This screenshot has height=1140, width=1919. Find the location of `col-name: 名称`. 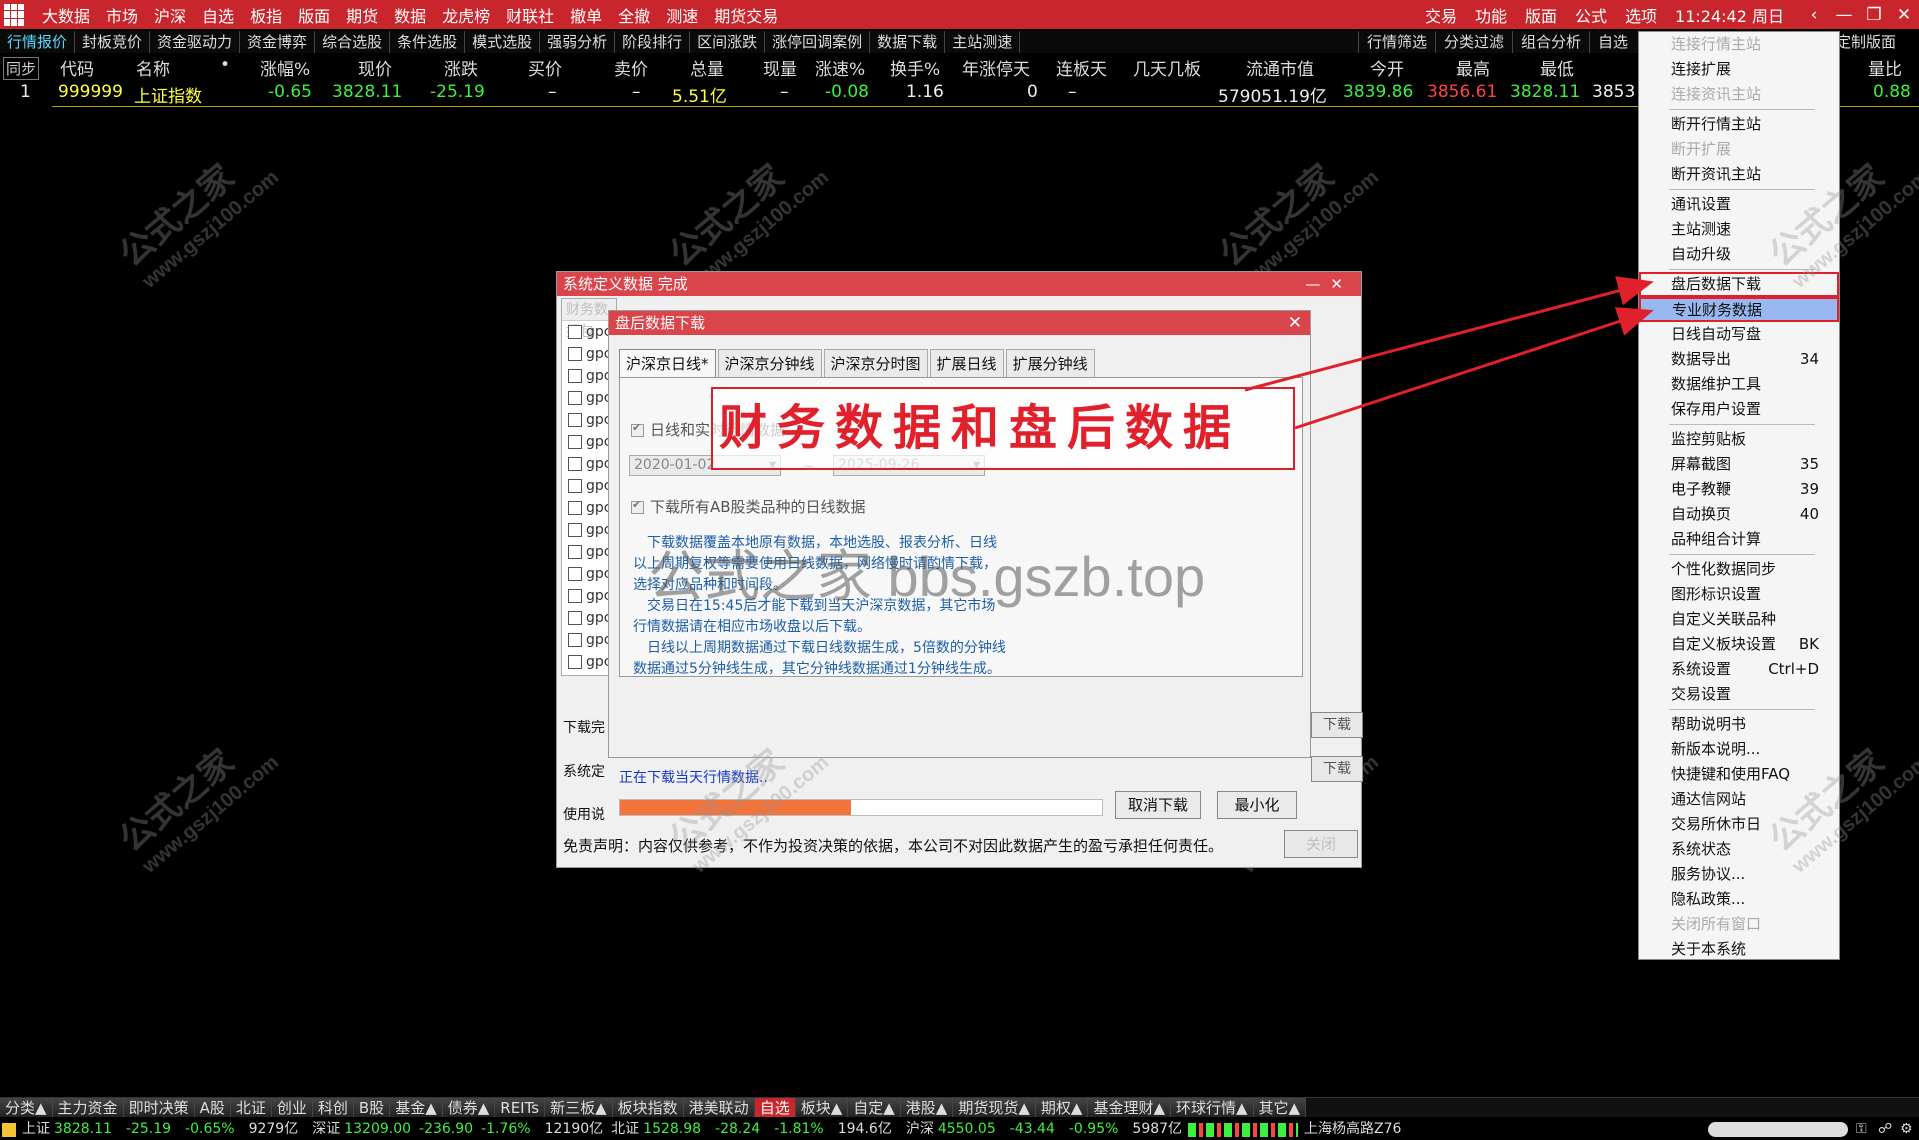

col-name: 名称 is located at coordinates (153, 67).